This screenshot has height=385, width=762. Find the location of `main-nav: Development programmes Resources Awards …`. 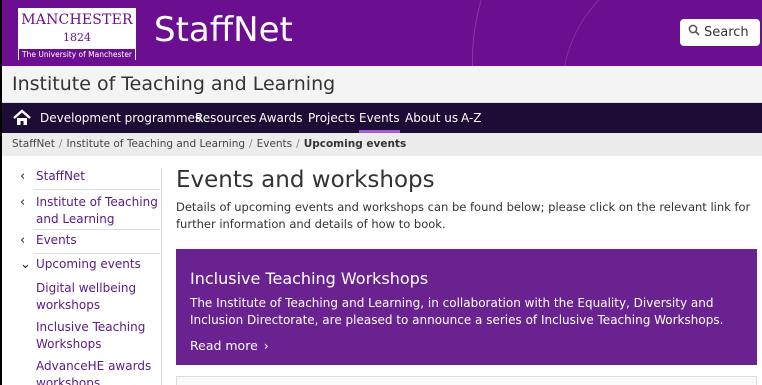

main-nav: Development programmes Resources Awards … is located at coordinates (382, 118).